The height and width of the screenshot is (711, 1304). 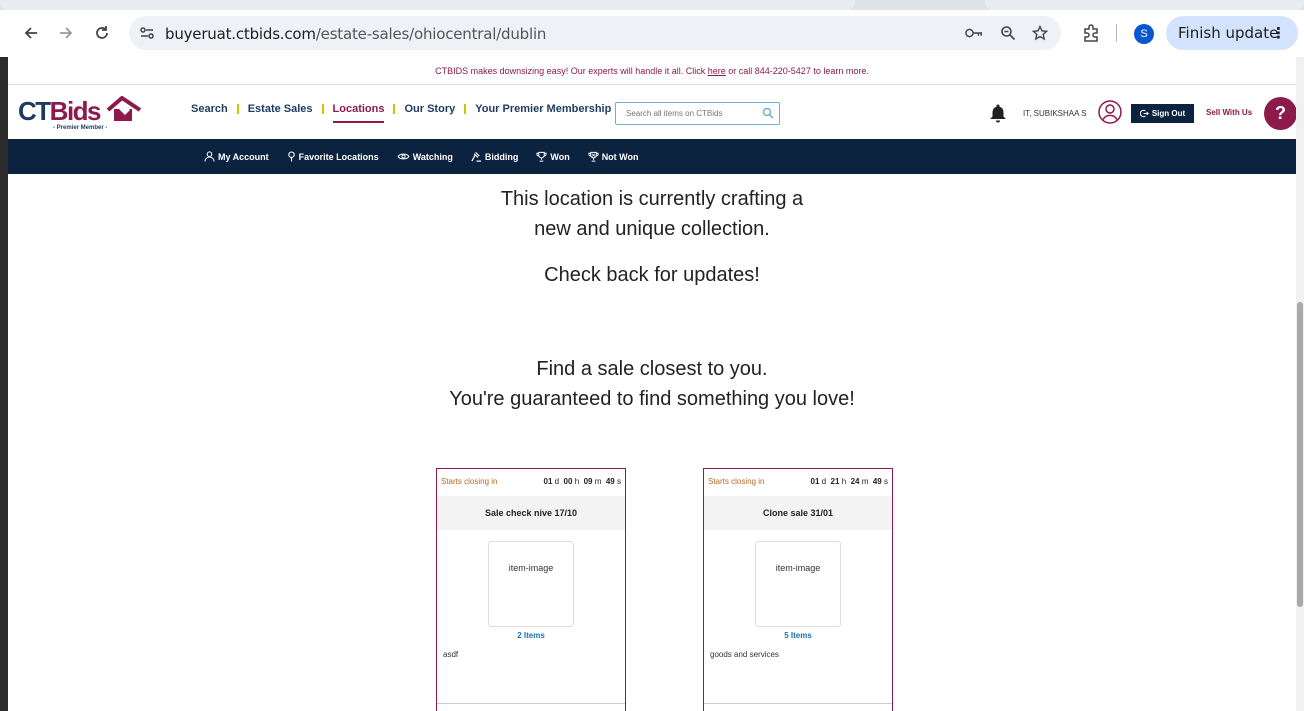 I want to click on subnav-label: Not Won, so click(x=620, y=156).